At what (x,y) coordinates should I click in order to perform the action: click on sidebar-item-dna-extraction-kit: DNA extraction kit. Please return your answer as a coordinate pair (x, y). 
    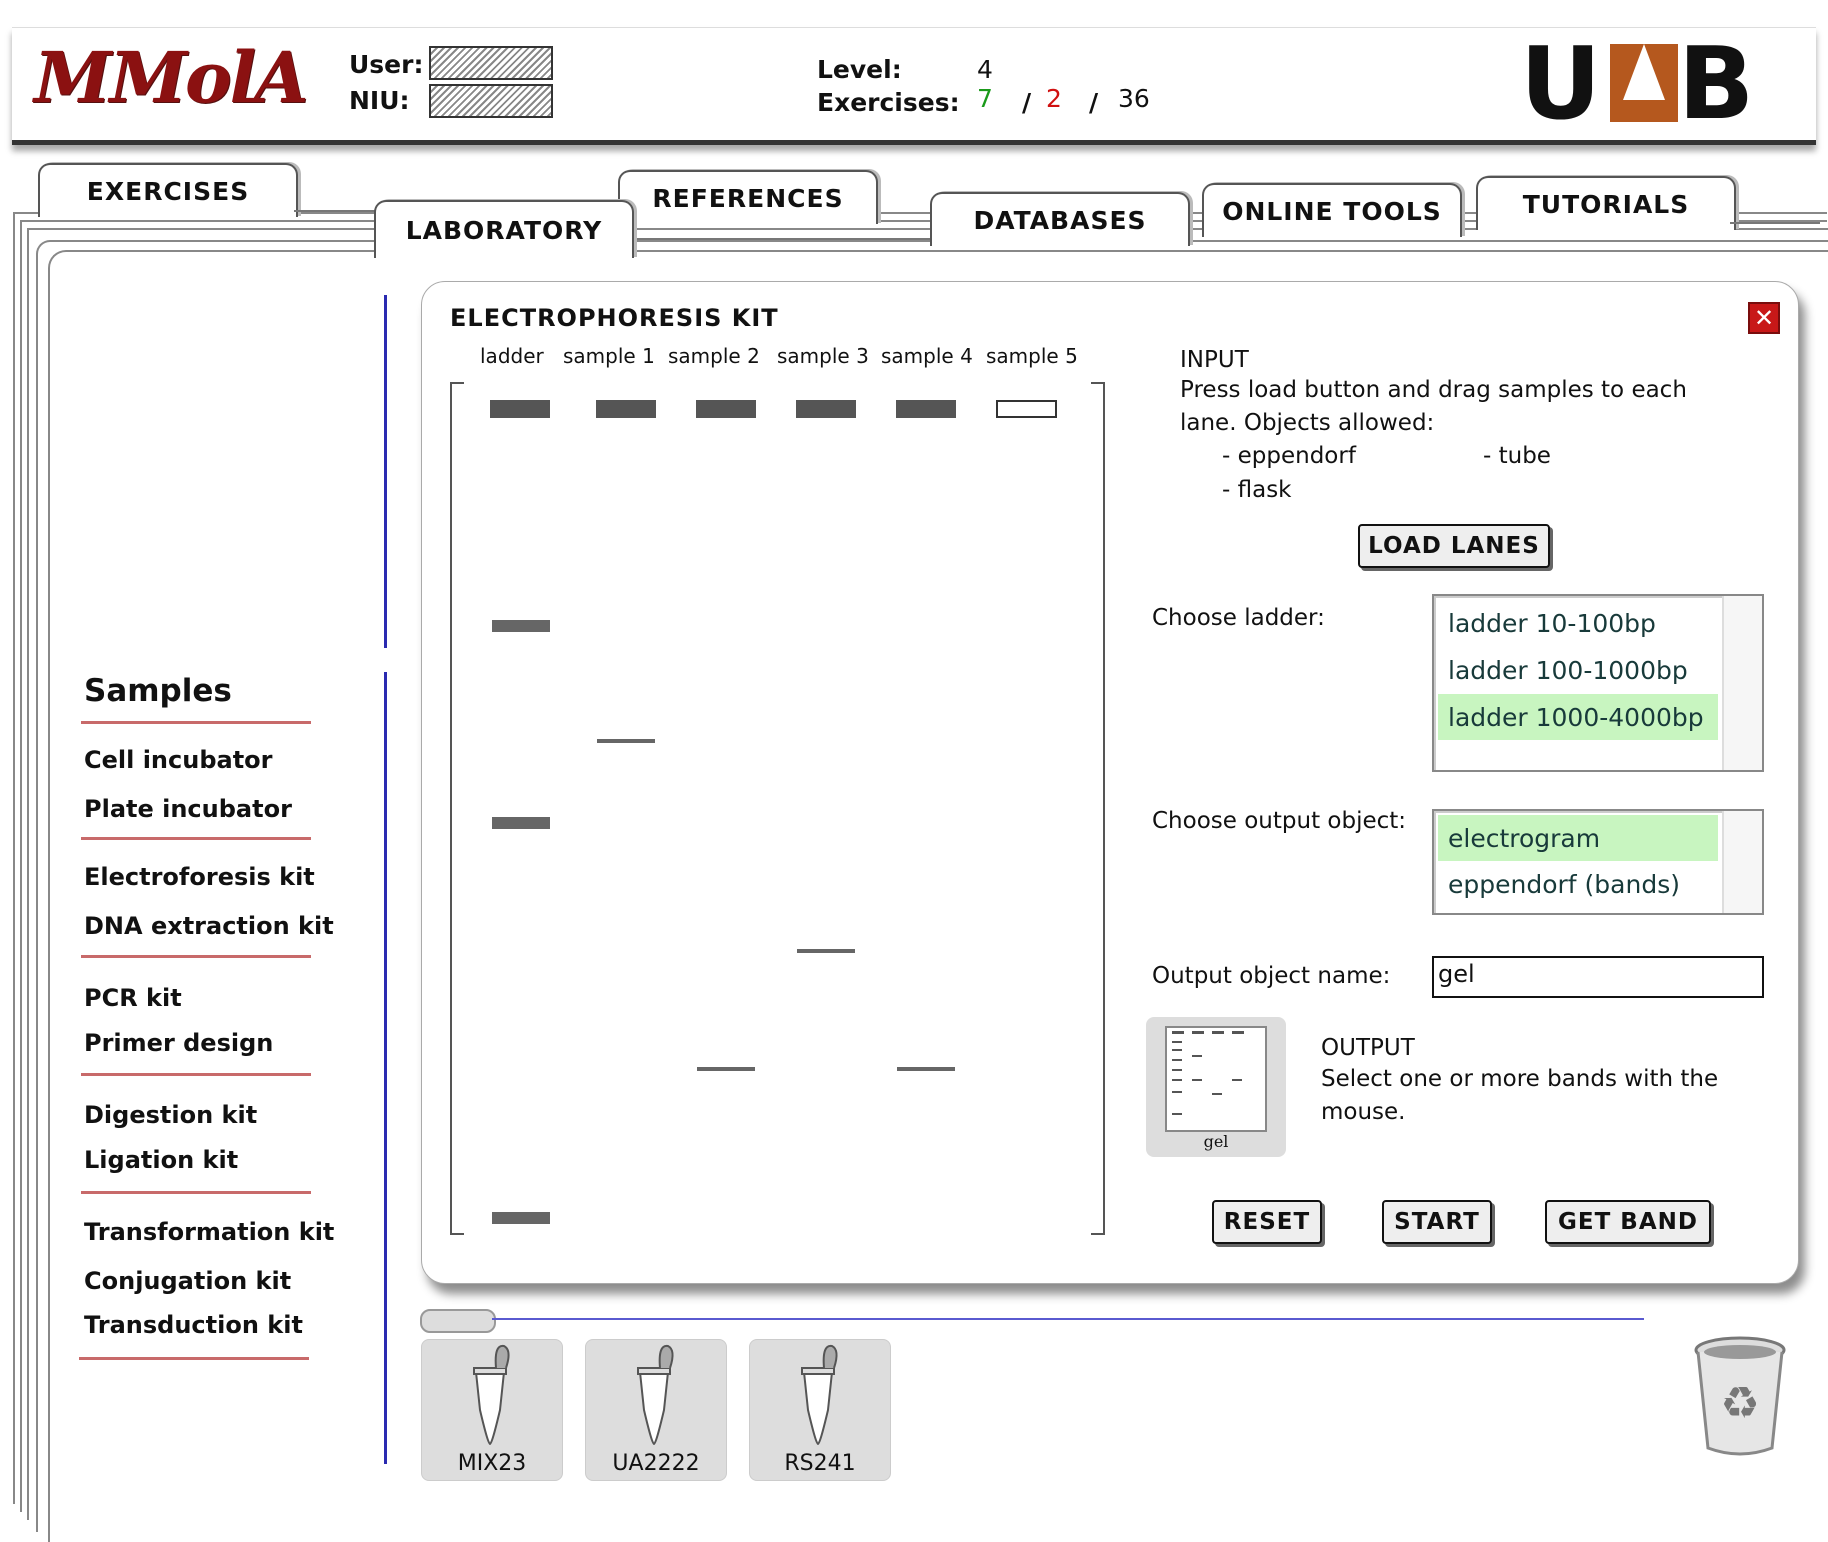
    Looking at the image, I should click on (209, 926).